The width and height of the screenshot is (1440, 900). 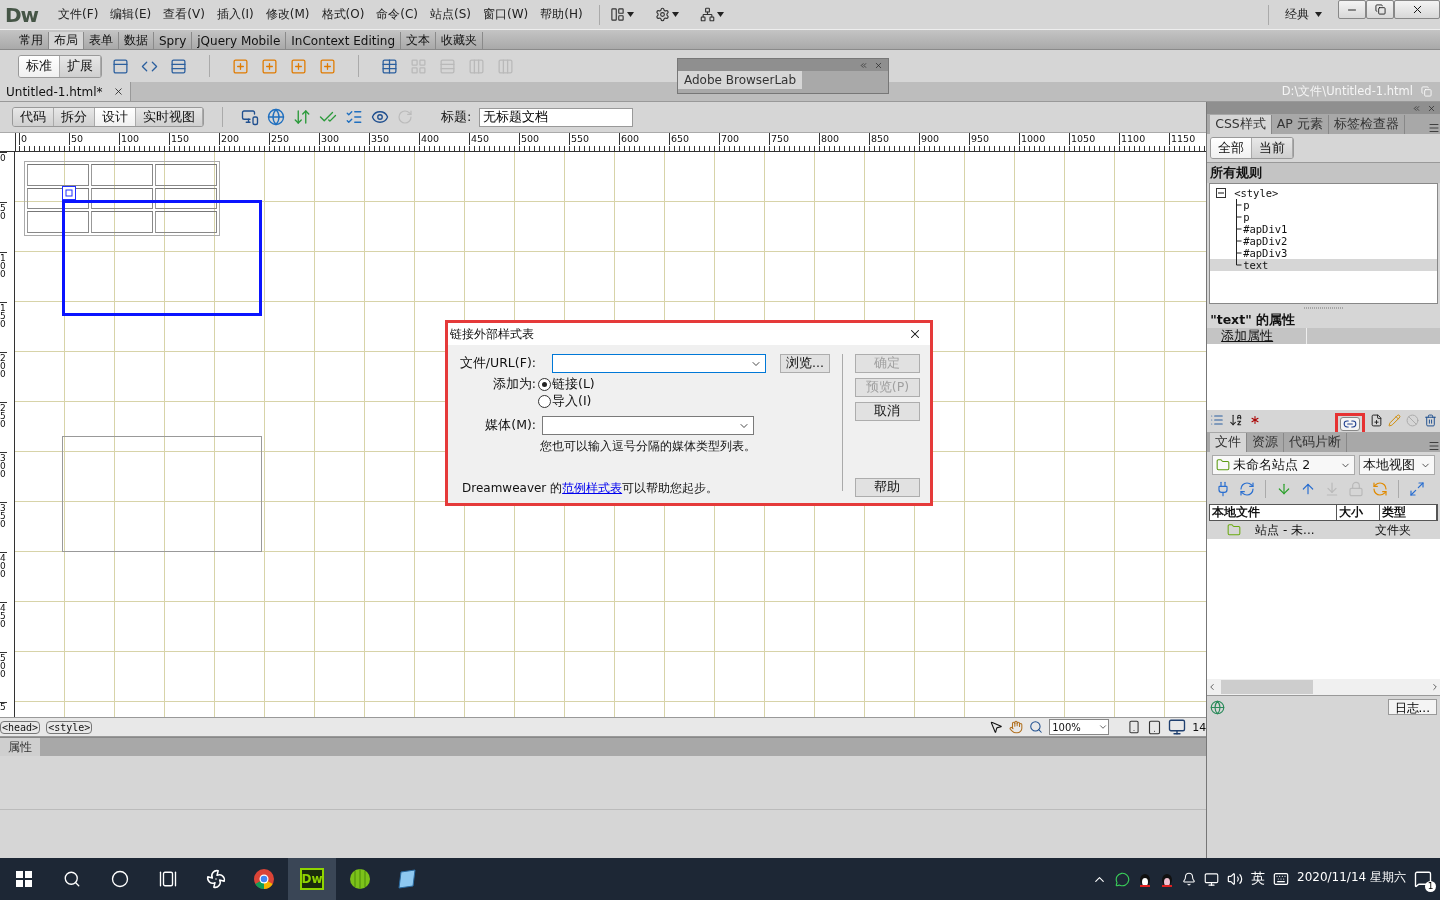 What do you see at coordinates (1323, 229) in the screenshot?
I see `rule-item: #apDiv1` at bounding box center [1323, 229].